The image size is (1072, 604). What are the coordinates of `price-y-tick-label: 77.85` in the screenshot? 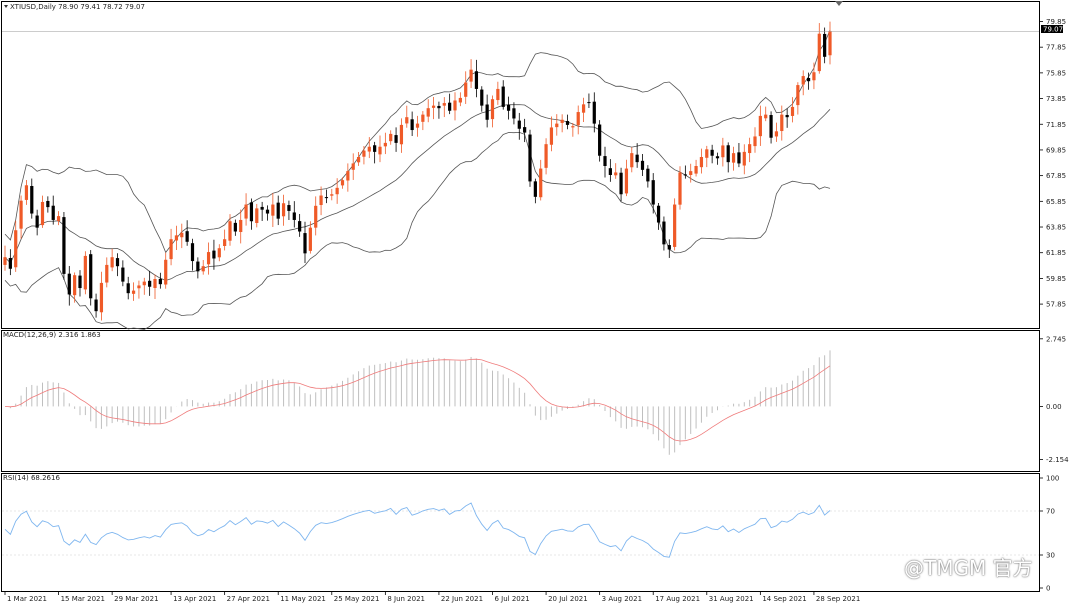 It's located at (1056, 48).